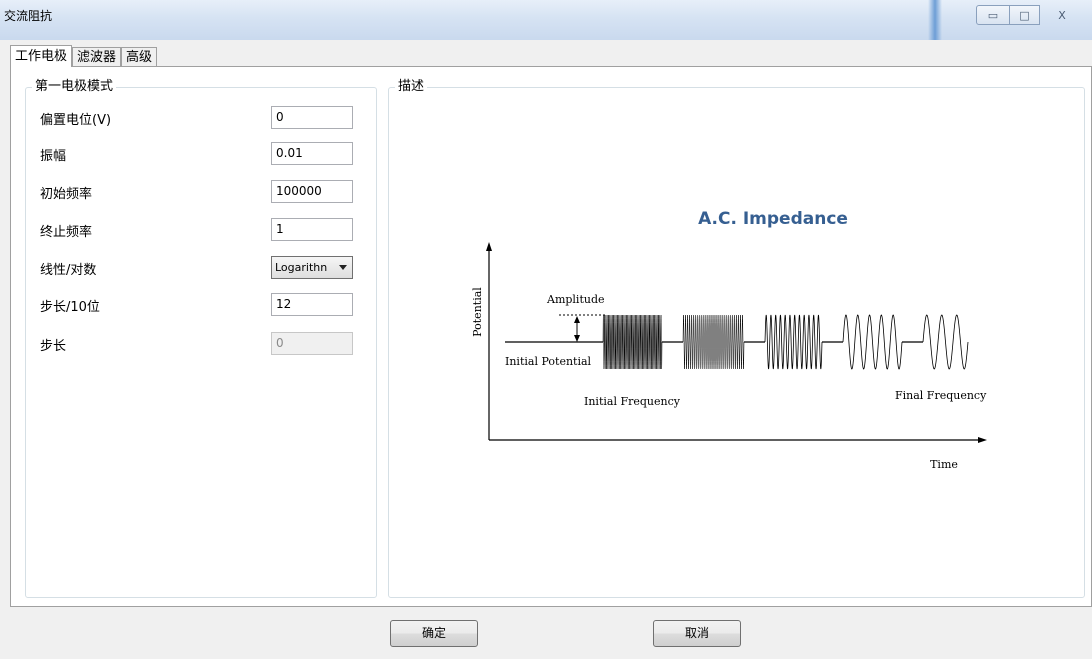 The image size is (1092, 659). Describe the element at coordinates (935, 20) in the screenshot. I see `title-bar-glow` at that location.